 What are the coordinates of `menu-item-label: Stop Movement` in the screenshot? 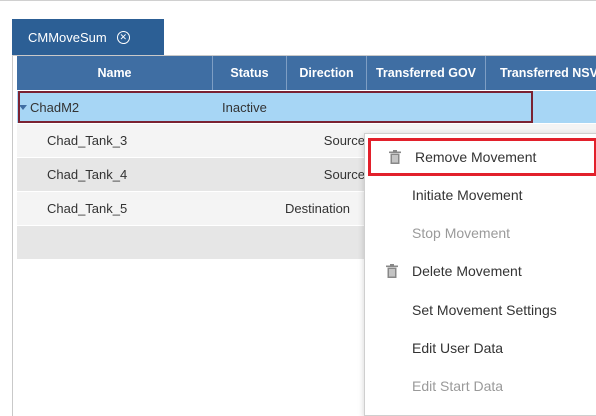 It's located at (461, 233).